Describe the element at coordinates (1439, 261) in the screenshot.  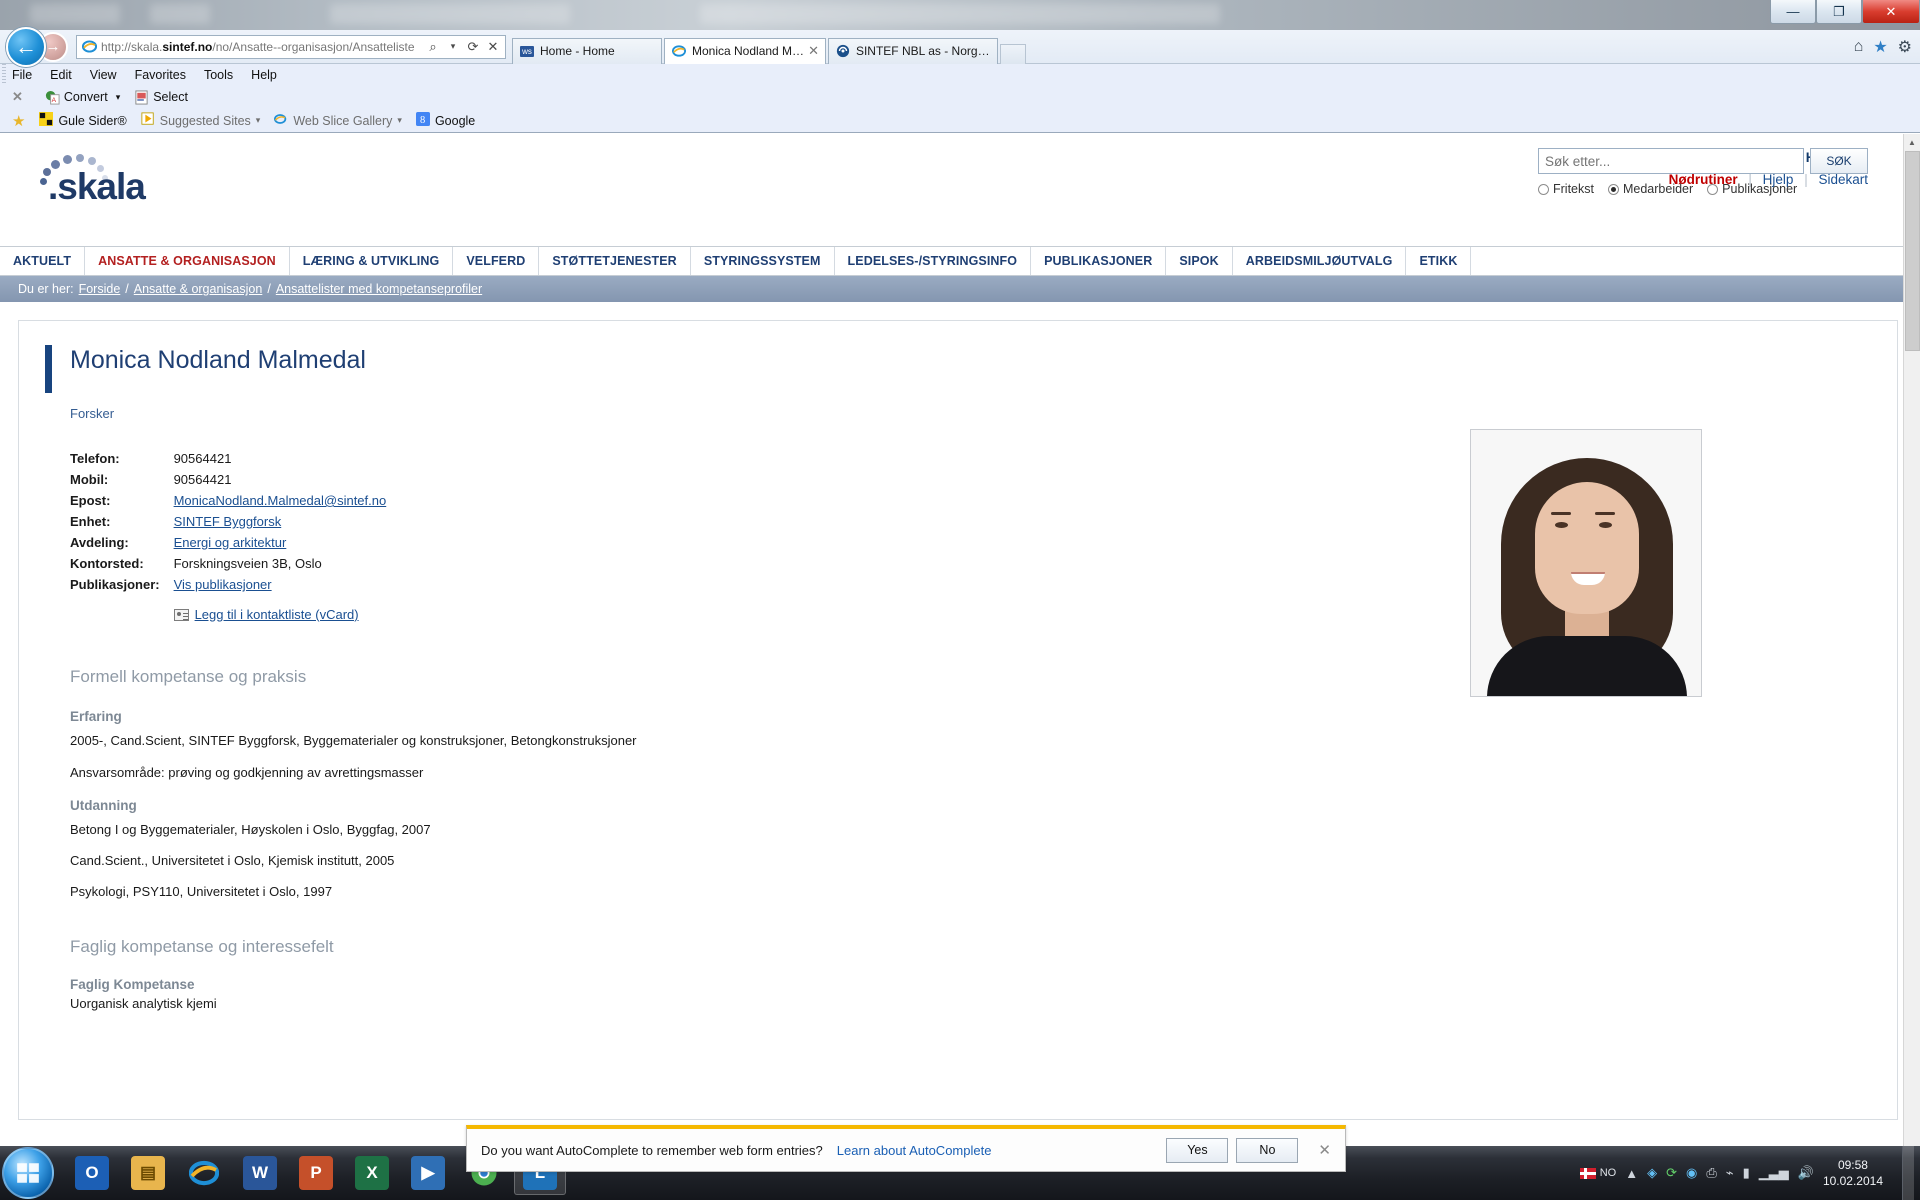
I see `nav-etikk: ETIKK` at that location.